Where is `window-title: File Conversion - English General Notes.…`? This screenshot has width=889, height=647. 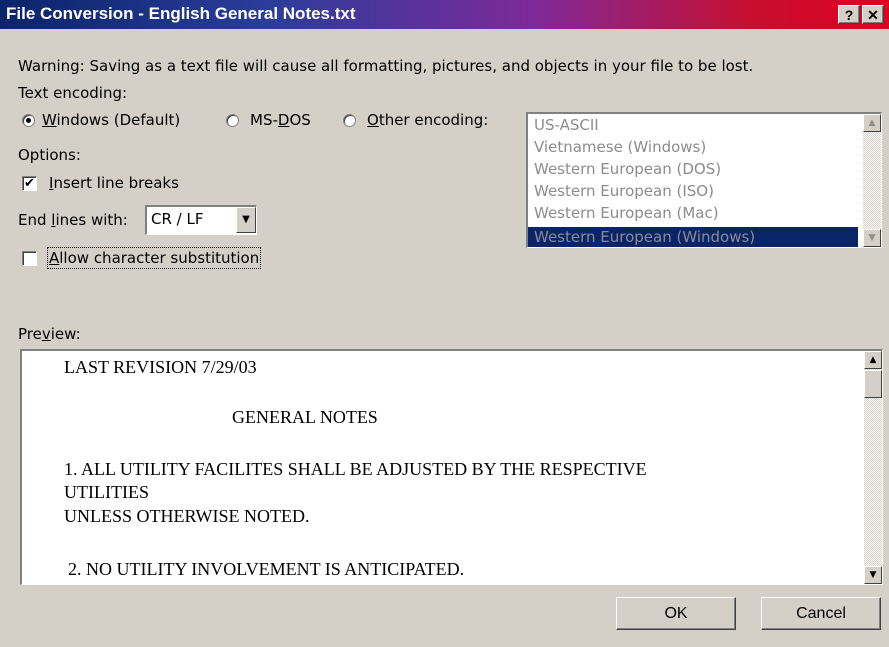
window-title: File Conversion - English General Notes.… is located at coordinates (181, 13).